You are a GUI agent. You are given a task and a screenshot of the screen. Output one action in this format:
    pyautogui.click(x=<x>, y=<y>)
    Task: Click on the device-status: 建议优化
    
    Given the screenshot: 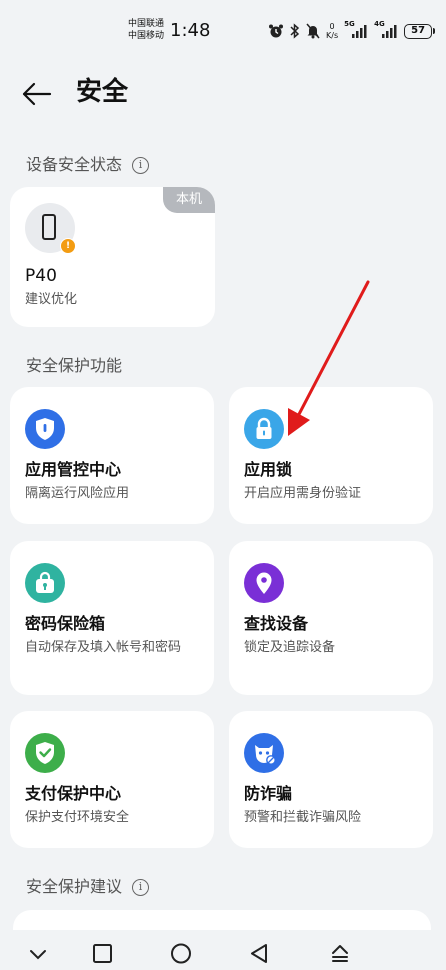 What is the action you would take?
    pyautogui.click(x=51, y=299)
    